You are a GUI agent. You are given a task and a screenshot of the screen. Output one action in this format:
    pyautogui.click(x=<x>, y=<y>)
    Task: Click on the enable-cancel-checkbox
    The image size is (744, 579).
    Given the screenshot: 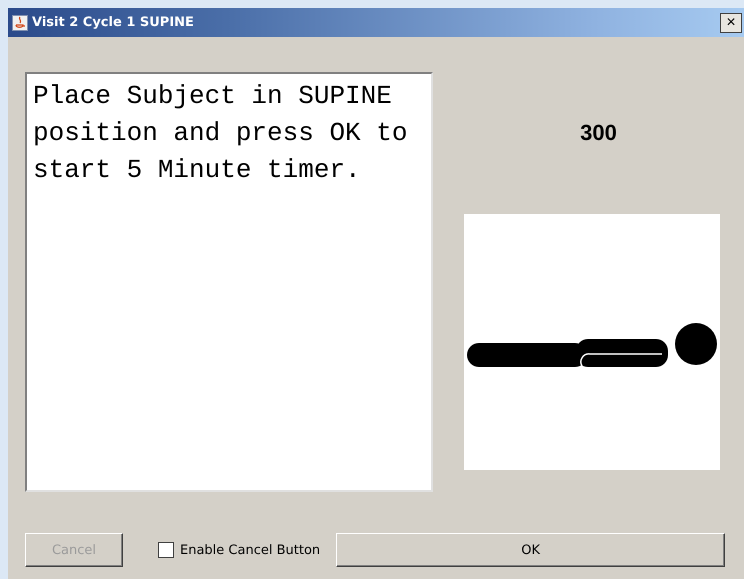 What is the action you would take?
    pyautogui.click(x=166, y=550)
    